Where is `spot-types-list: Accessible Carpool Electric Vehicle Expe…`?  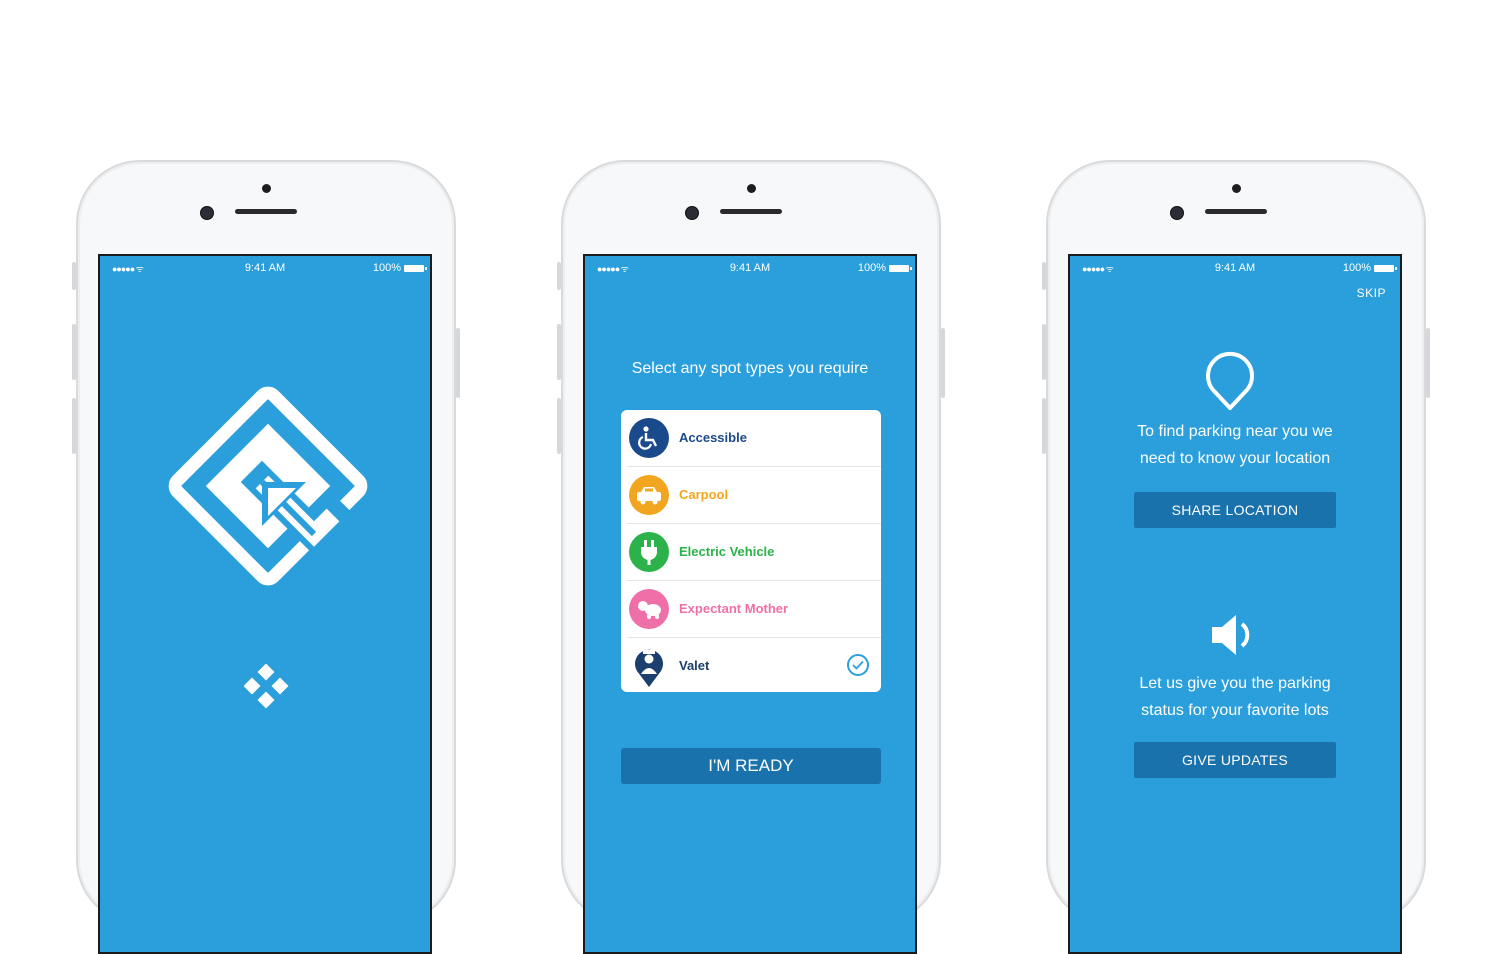 spot-types-list: Accessible Carpool Electric Vehicle Expe… is located at coordinates (751, 551).